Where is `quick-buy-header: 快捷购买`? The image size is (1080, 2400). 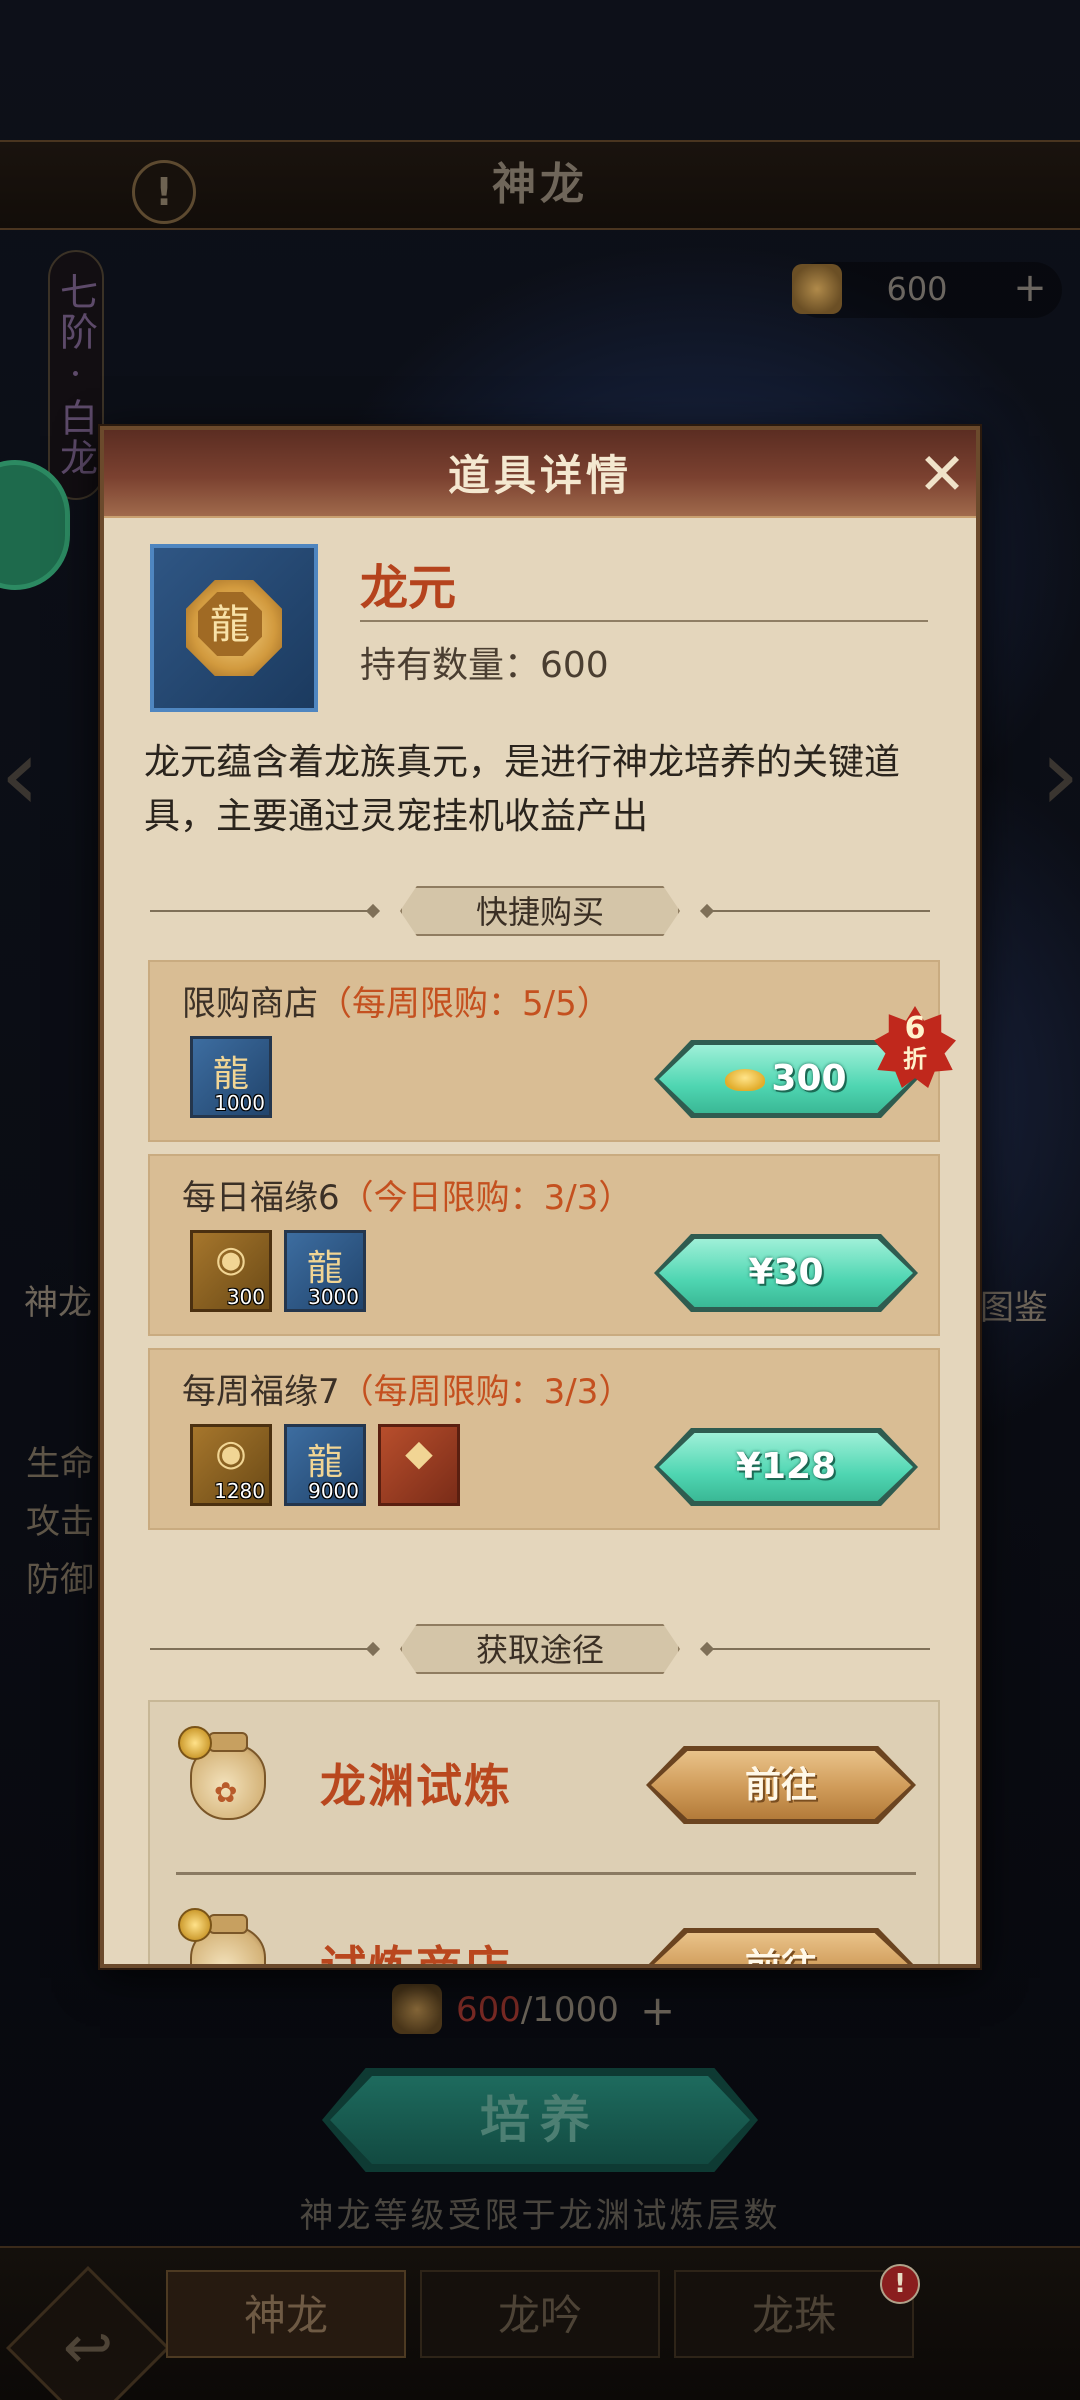
quick-buy-header: 快捷购买 is located at coordinates (540, 911).